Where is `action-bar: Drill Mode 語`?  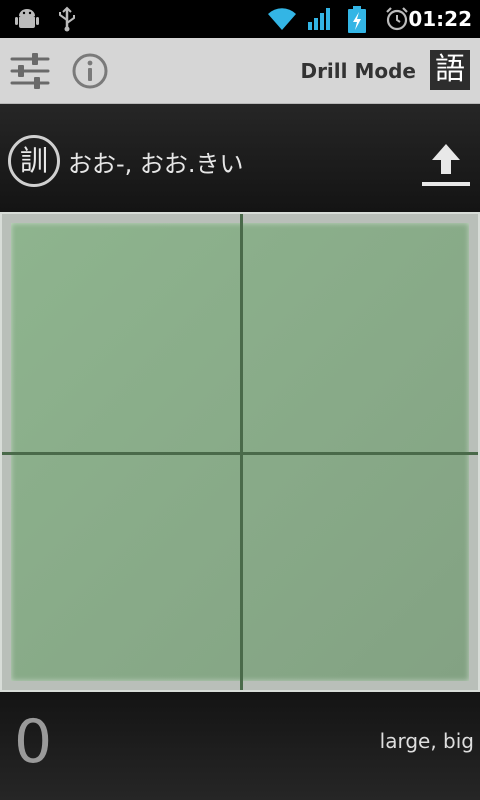 action-bar: Drill Mode 語 is located at coordinates (240, 71).